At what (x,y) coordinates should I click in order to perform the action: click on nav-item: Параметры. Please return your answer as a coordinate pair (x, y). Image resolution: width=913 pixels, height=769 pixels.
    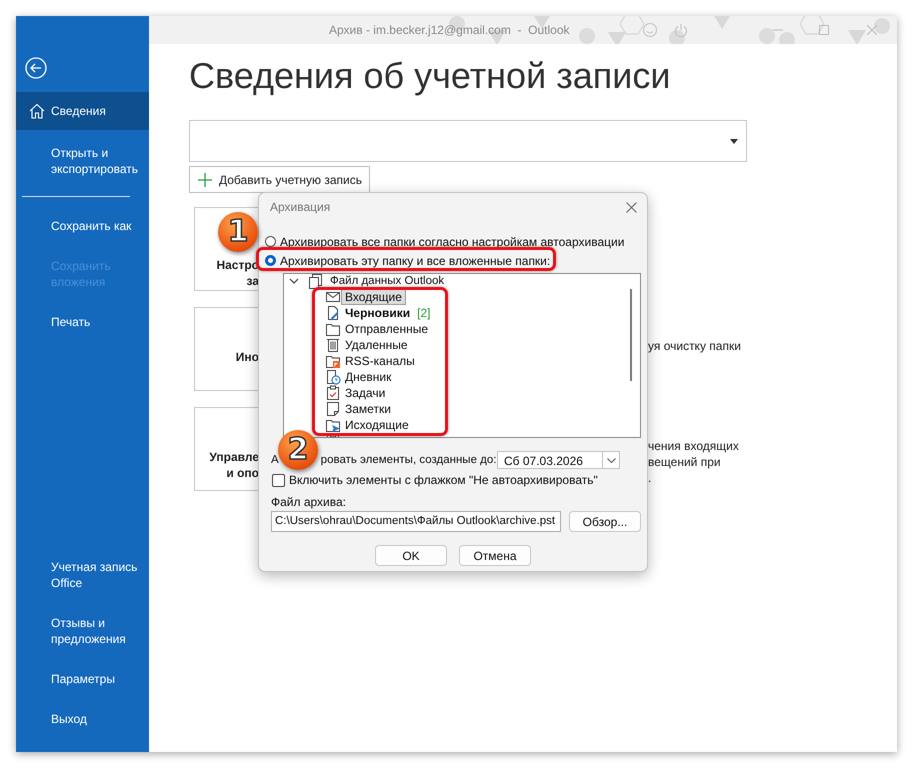
    Looking at the image, I should click on (82, 679).